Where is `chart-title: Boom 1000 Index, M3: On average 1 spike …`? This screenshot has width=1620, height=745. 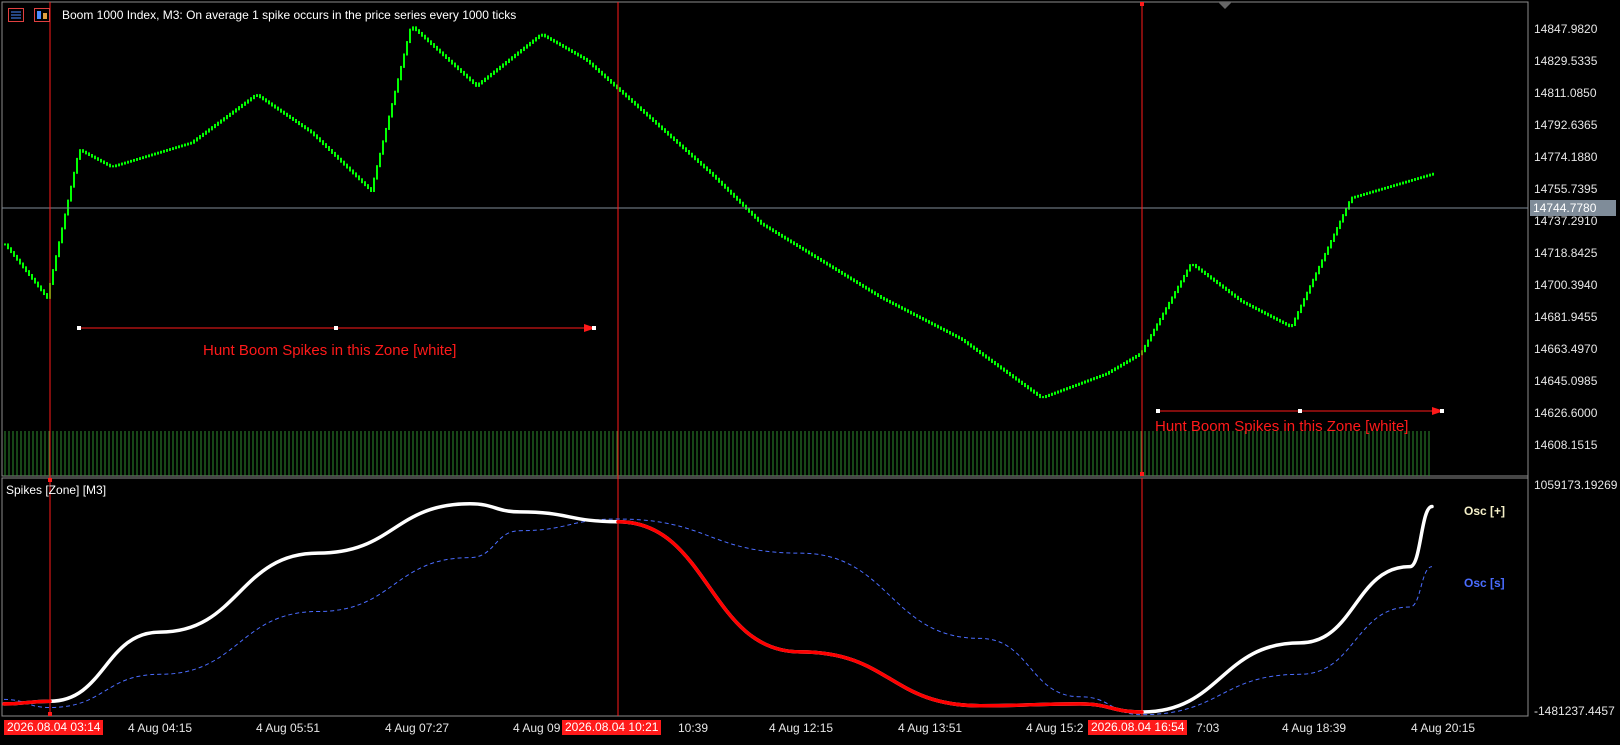 chart-title: Boom 1000 Index, M3: On average 1 spike … is located at coordinates (289, 15).